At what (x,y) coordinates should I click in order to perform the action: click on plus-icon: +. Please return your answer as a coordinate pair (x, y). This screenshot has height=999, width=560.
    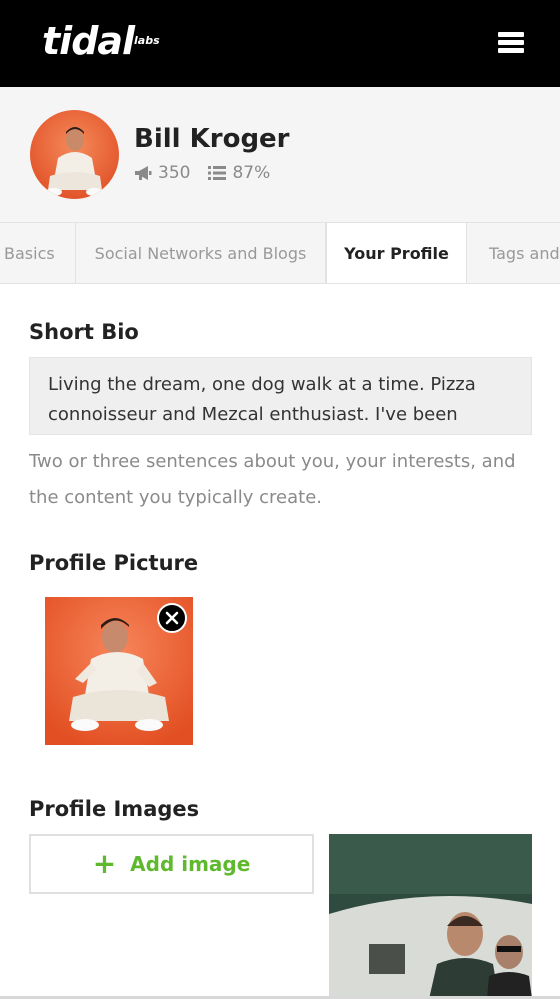
    Looking at the image, I should click on (104, 863).